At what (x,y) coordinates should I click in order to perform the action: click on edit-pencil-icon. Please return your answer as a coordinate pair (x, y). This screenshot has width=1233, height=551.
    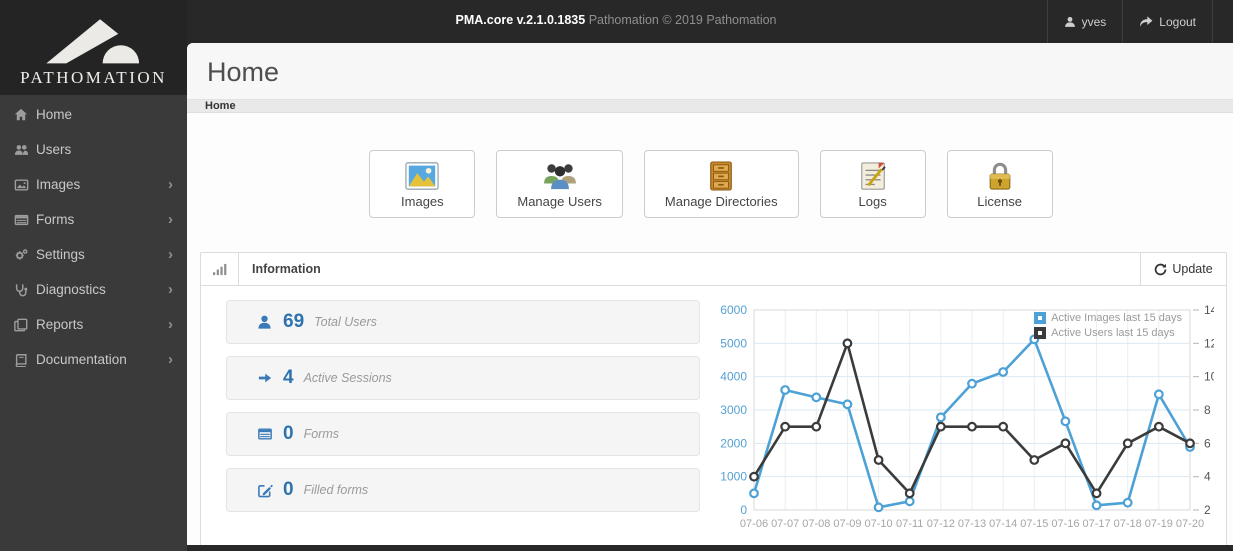
    Looking at the image, I should click on (266, 490).